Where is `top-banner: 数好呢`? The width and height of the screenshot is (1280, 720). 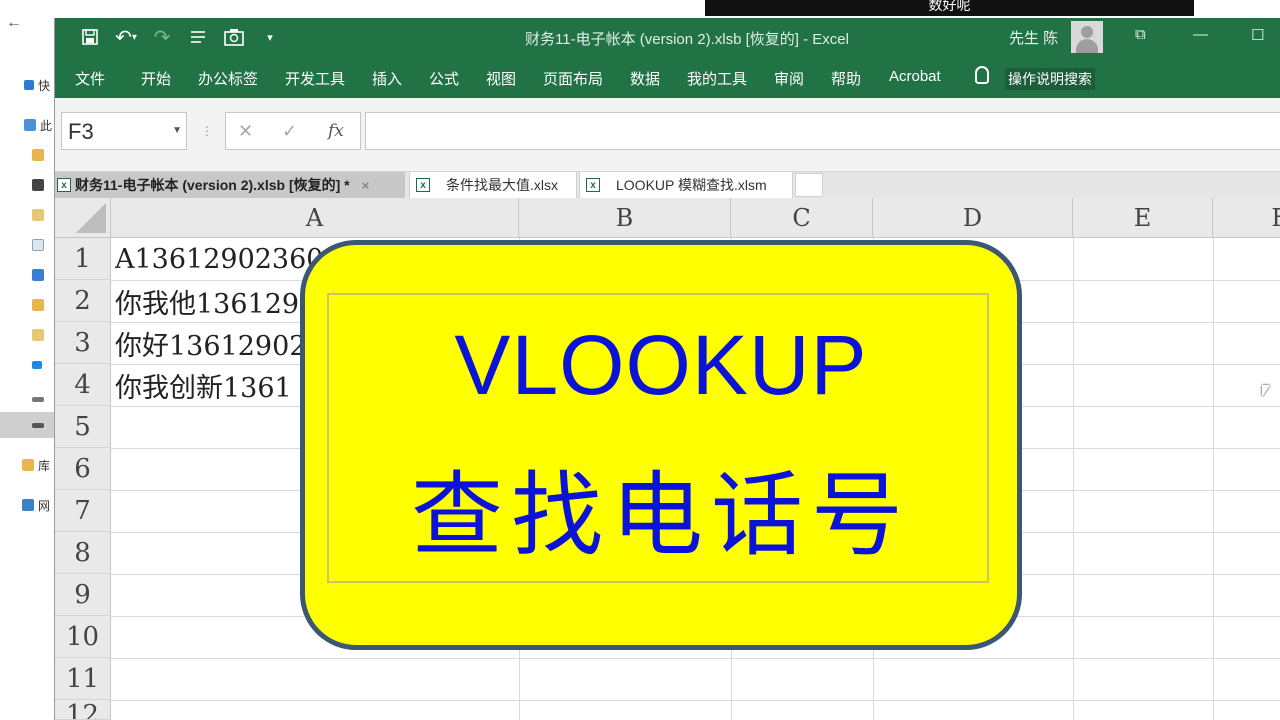
top-banner: 数好呢 is located at coordinates (949, 8).